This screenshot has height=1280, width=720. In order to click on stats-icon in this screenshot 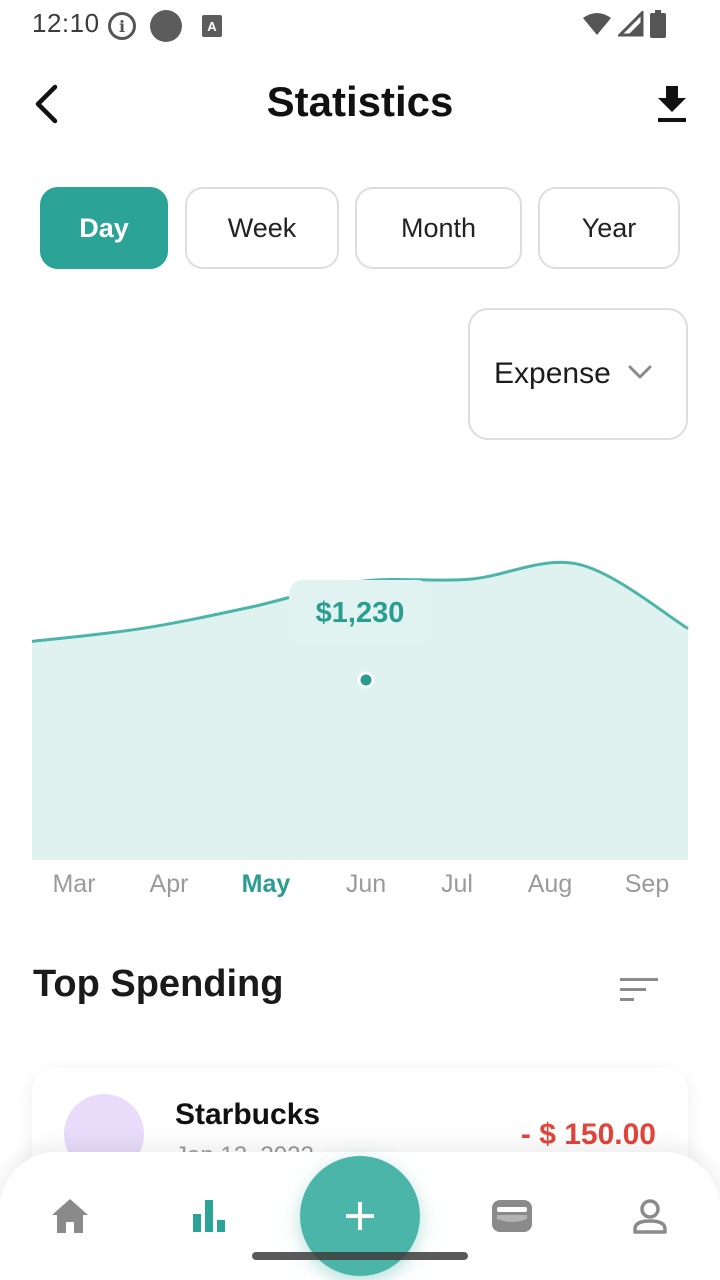, I will do `click(209, 1216)`.